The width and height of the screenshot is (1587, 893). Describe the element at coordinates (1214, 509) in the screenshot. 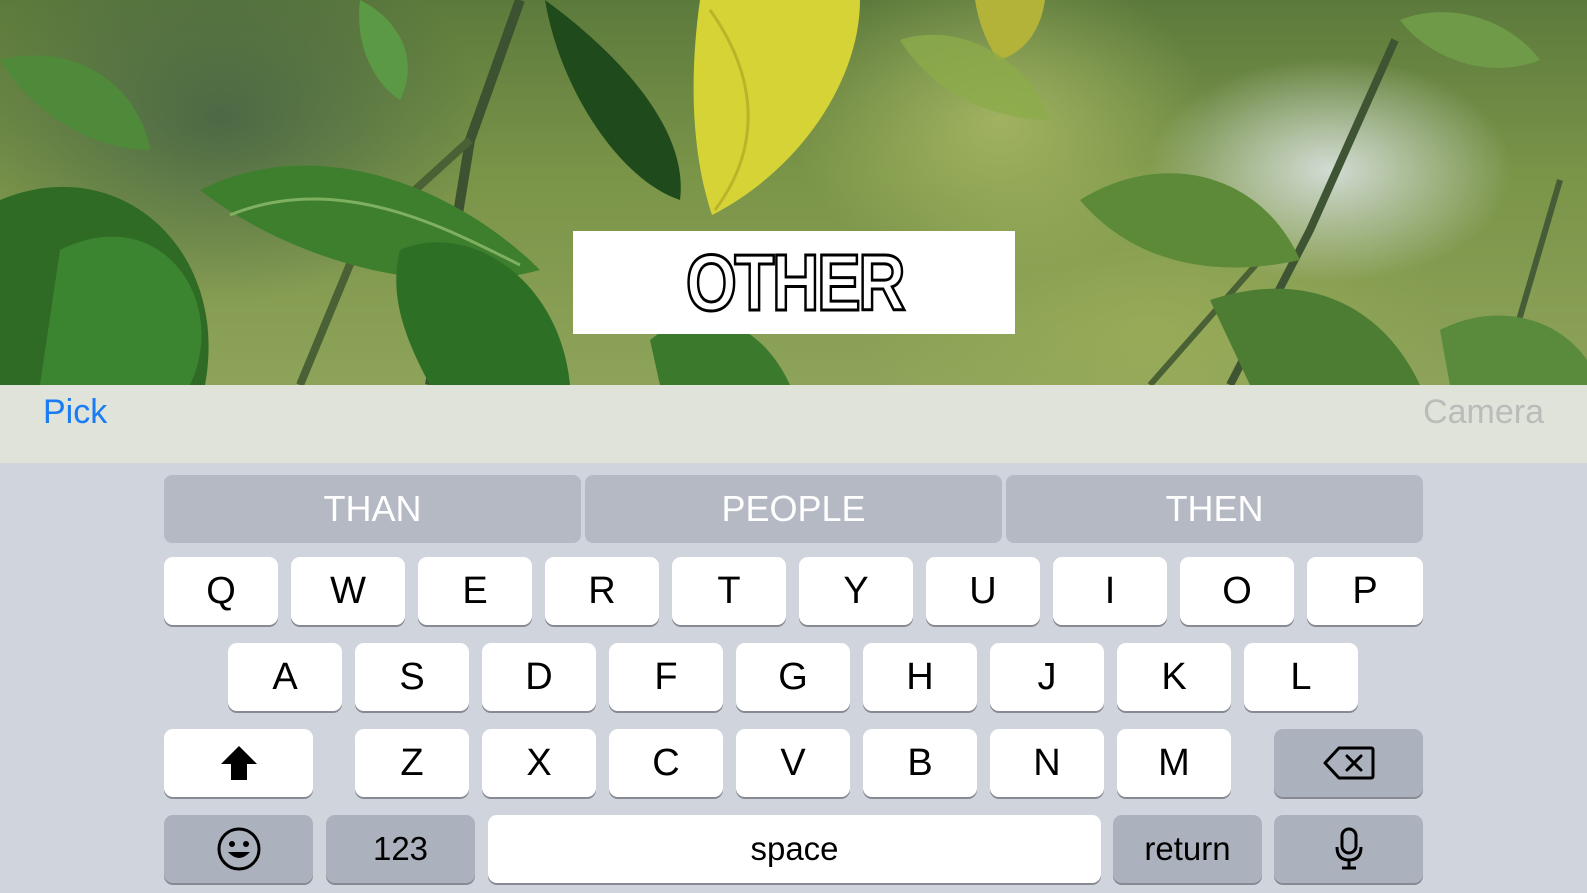

I see `suggestion-then: THEN` at that location.